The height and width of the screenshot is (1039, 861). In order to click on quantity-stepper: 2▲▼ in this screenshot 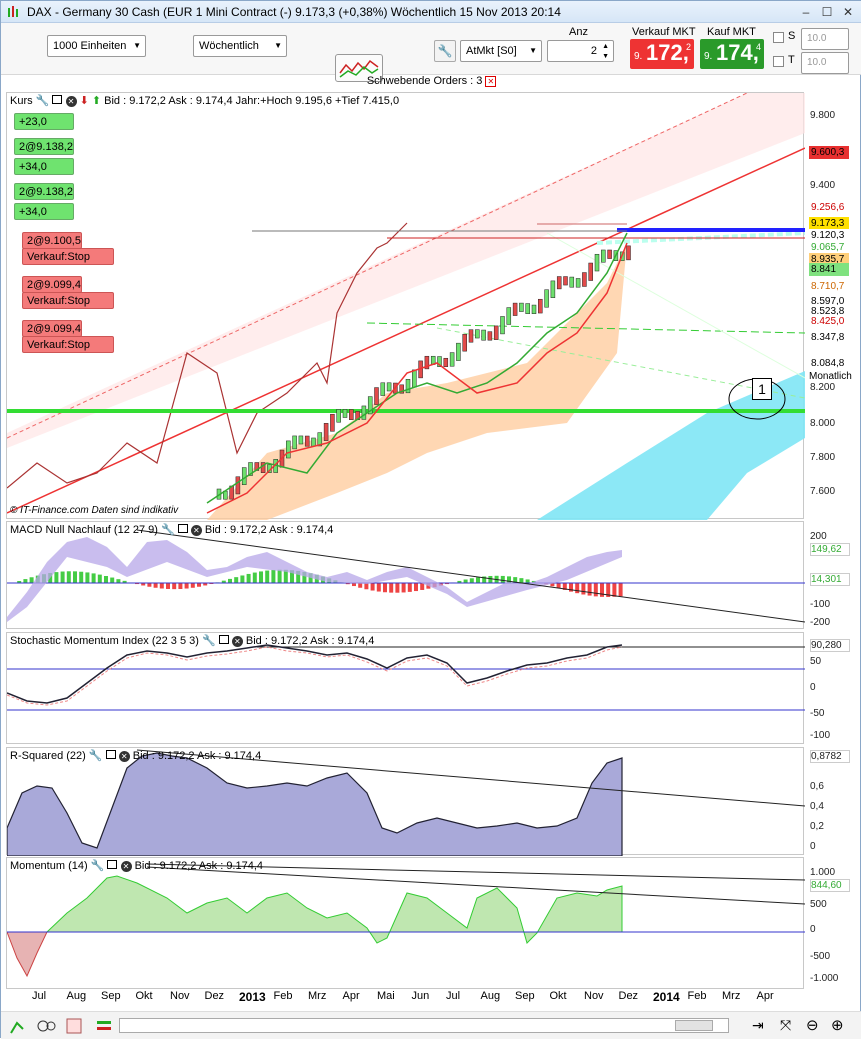, I will do `click(580, 51)`.